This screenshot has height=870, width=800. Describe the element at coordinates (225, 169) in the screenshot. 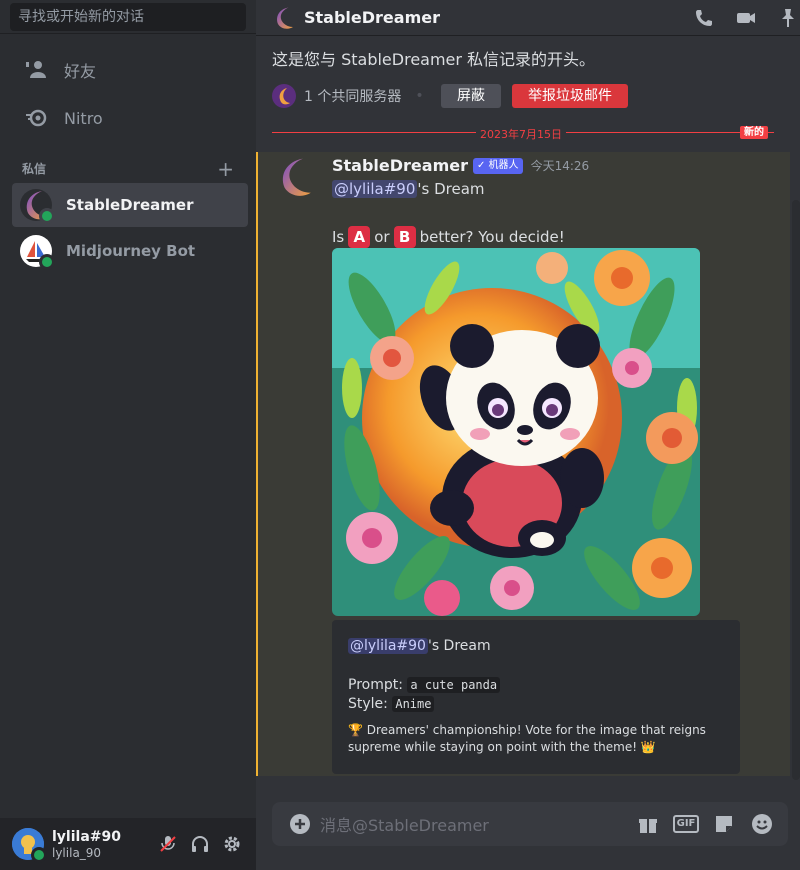

I see `create-dm-button: +` at that location.